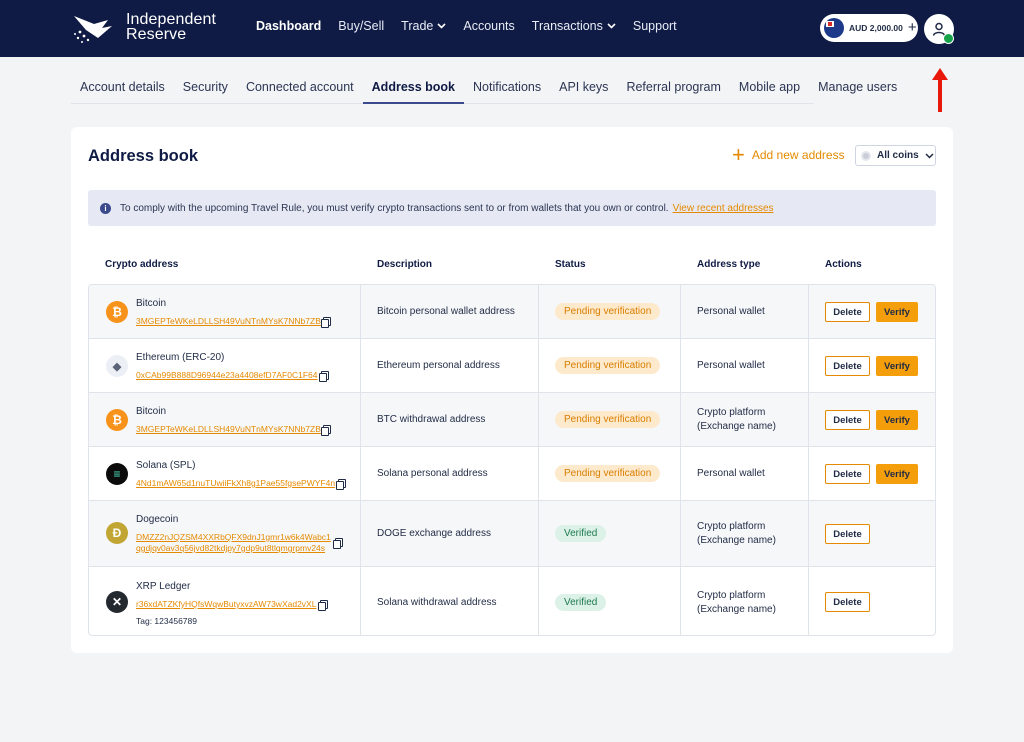 This screenshot has width=1024, height=742. Describe the element at coordinates (738, 154) in the screenshot. I see `plus-icon: +` at that location.